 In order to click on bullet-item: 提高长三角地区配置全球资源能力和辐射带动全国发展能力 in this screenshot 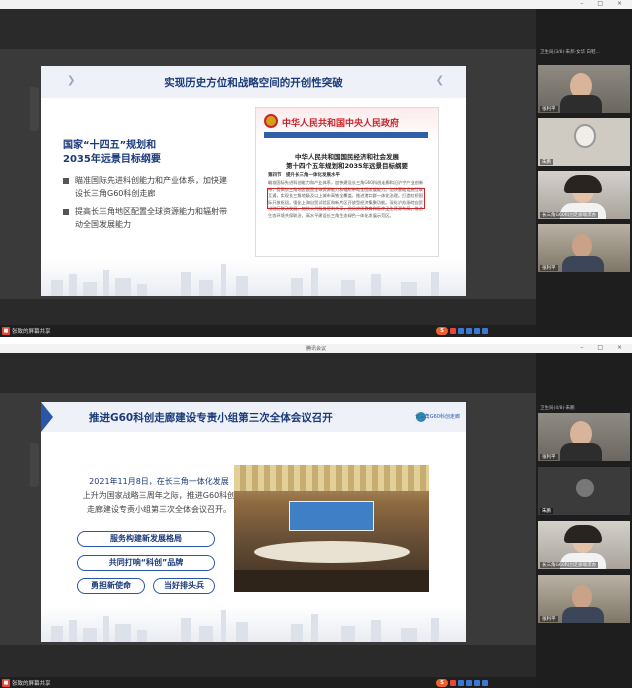, I will do `click(145, 218)`.